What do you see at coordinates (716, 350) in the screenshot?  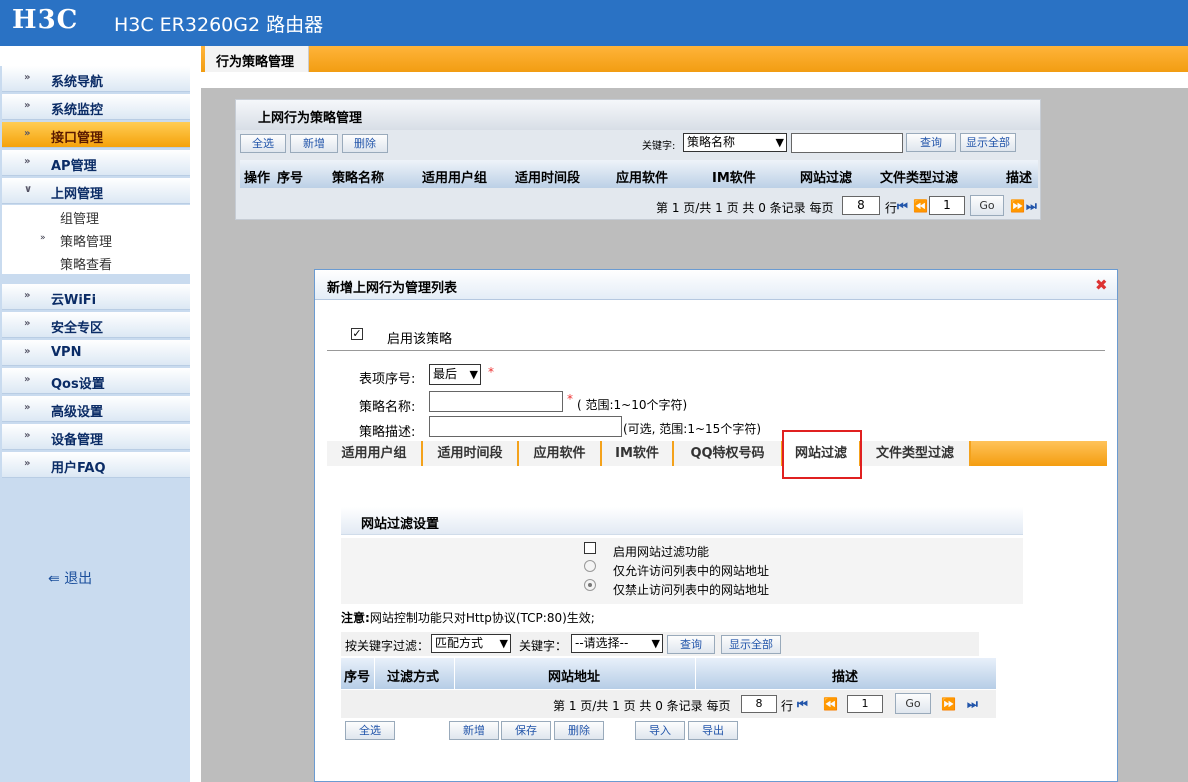 I see `divider` at bounding box center [716, 350].